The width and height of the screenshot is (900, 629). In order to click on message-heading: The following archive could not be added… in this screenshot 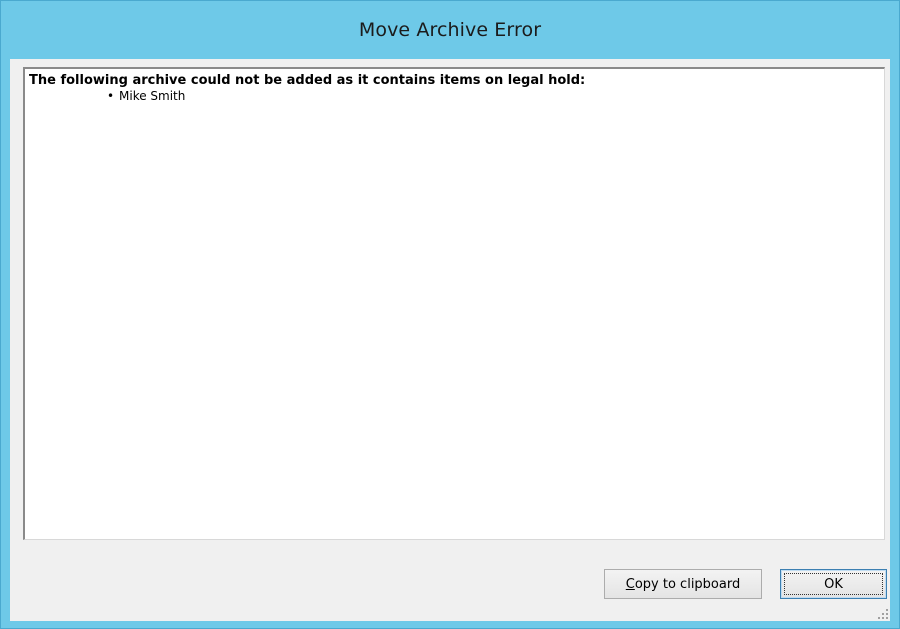, I will do `click(307, 80)`.